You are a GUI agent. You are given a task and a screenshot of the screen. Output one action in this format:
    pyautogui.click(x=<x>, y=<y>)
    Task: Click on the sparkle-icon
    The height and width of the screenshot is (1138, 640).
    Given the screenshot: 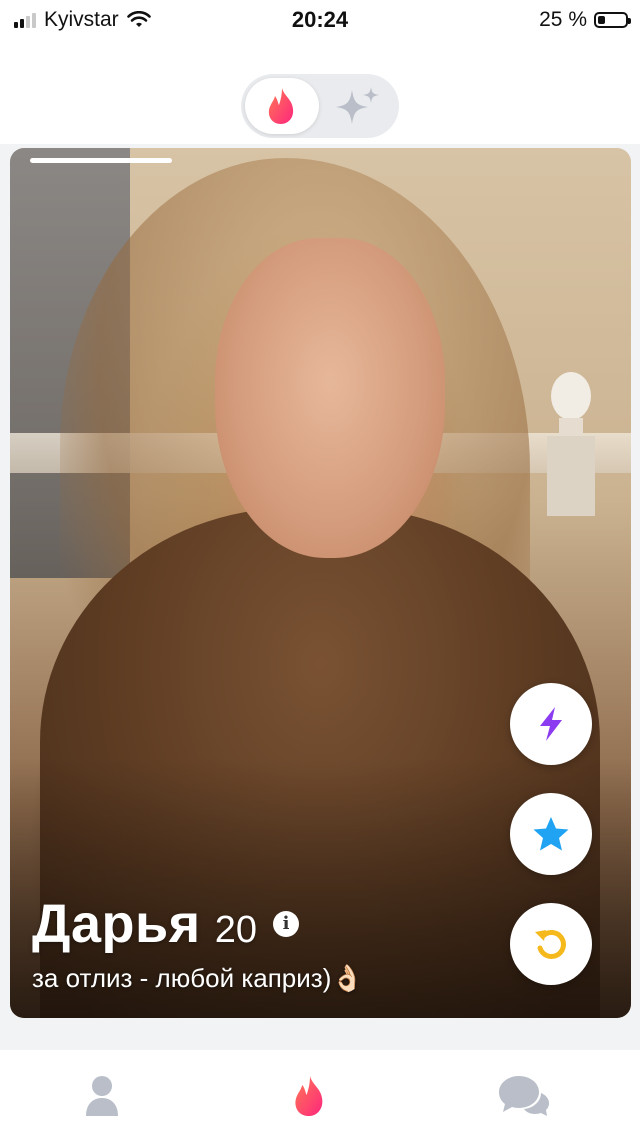 What is the action you would take?
    pyautogui.click(x=357, y=105)
    